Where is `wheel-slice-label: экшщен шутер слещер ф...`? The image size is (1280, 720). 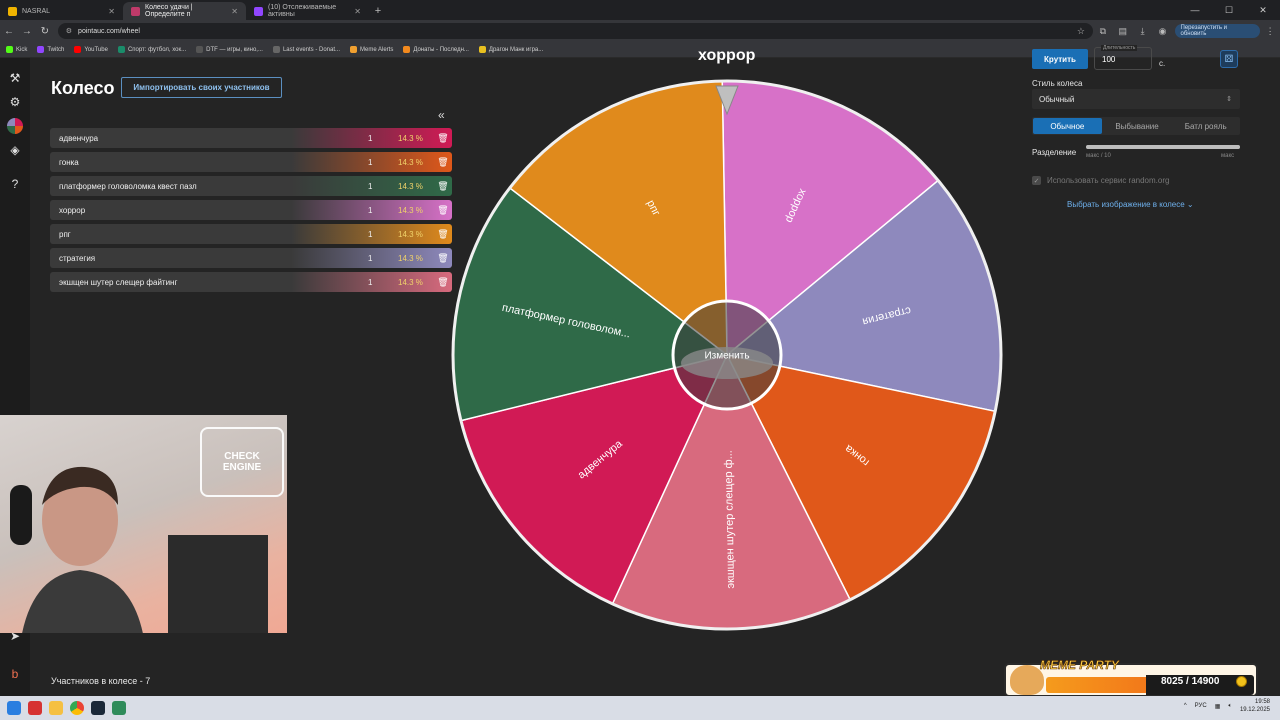 wheel-slice-label: экшщен шутер слещер ф... is located at coordinates (730, 519).